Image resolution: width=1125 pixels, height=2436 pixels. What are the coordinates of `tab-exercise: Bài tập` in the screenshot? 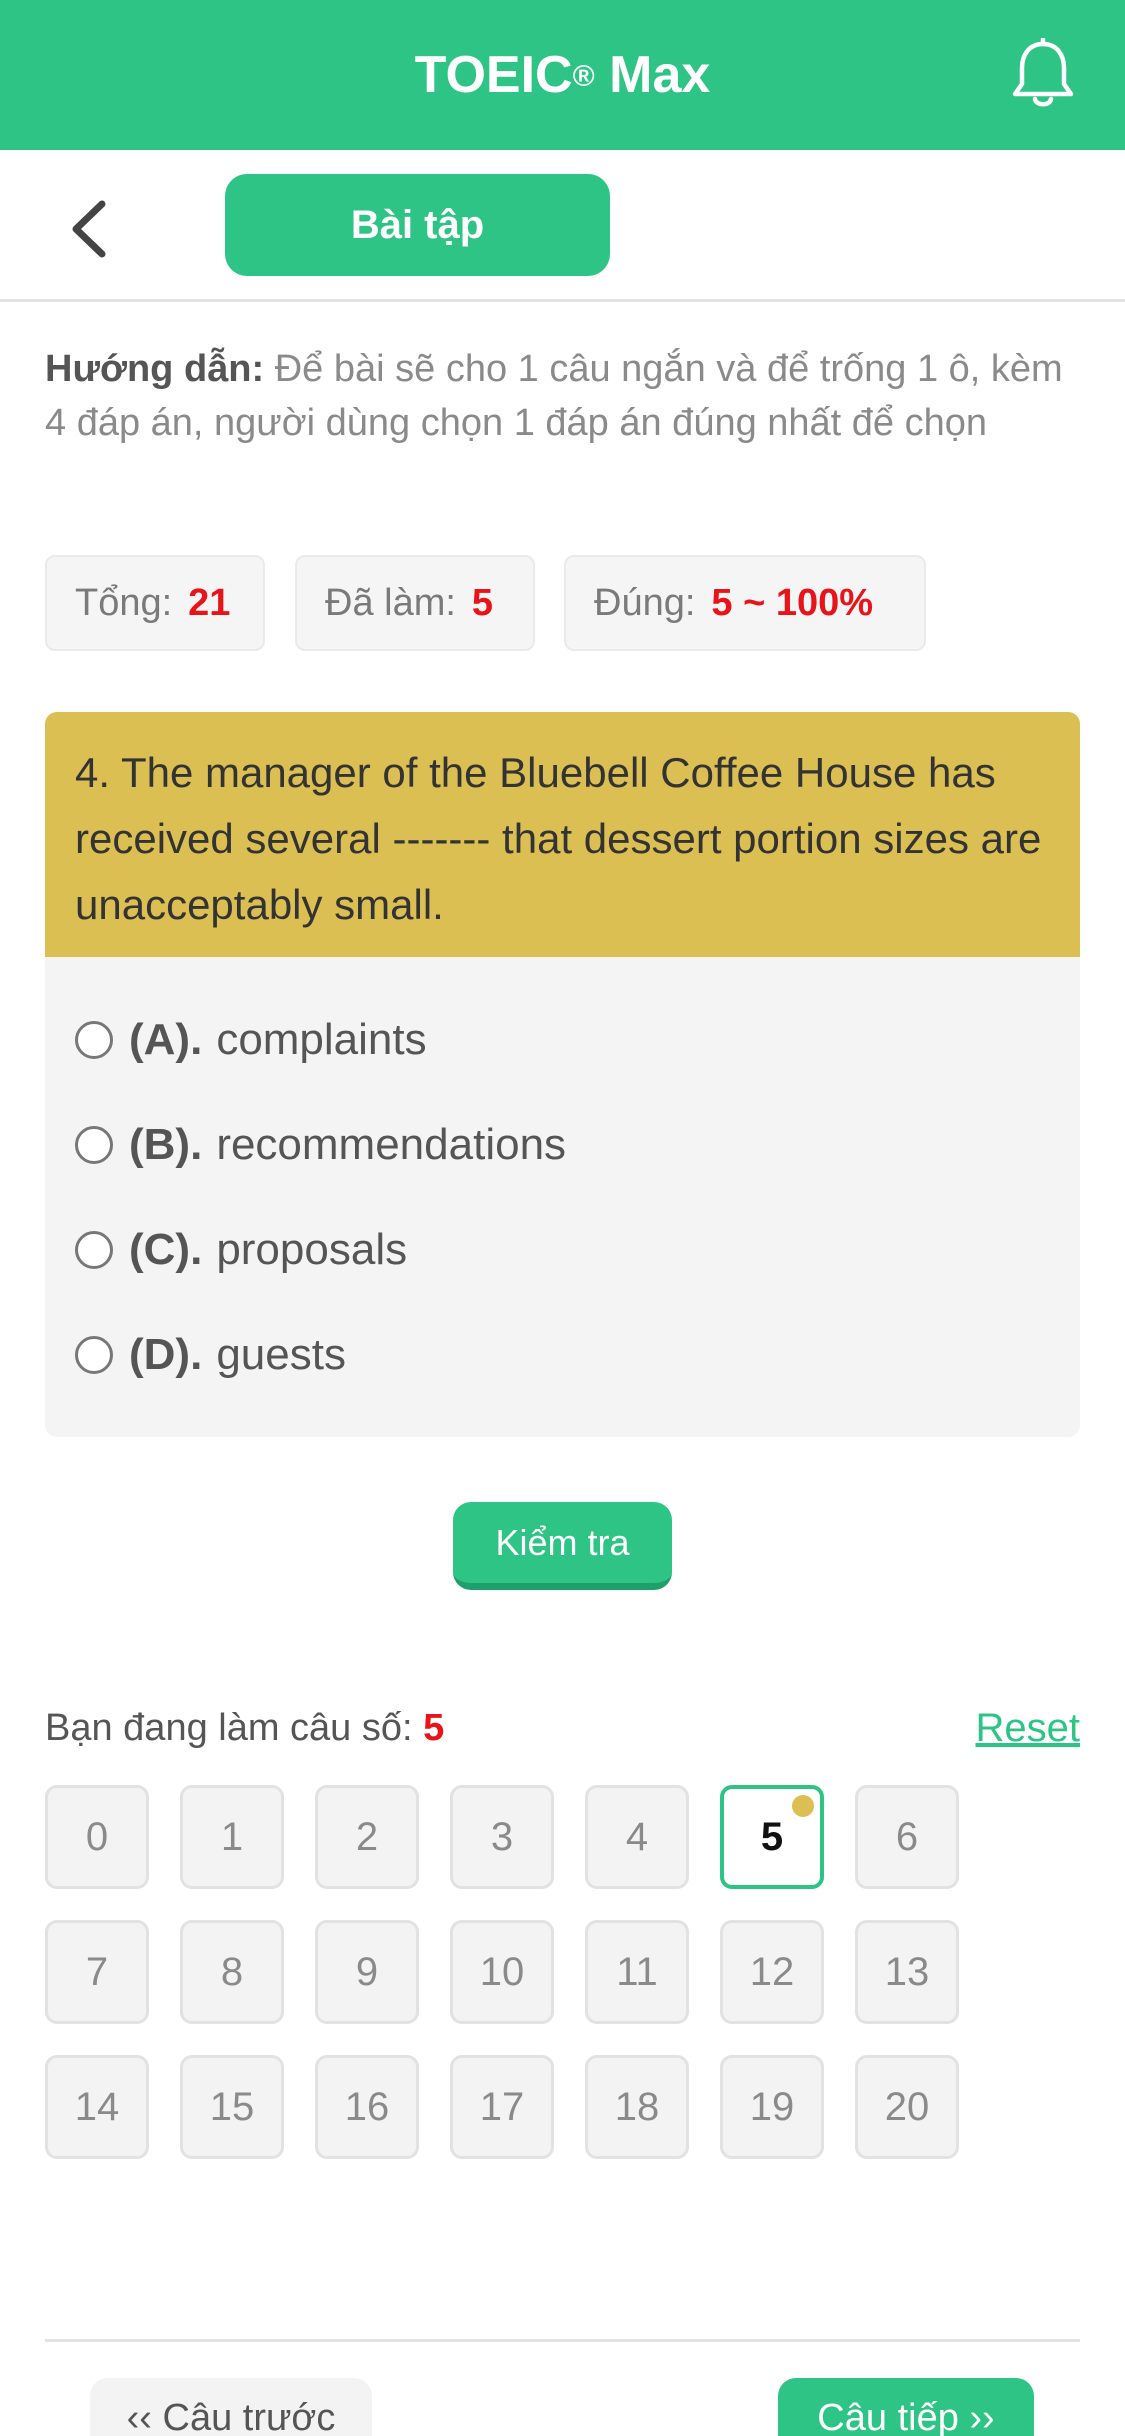 It's located at (417, 225).